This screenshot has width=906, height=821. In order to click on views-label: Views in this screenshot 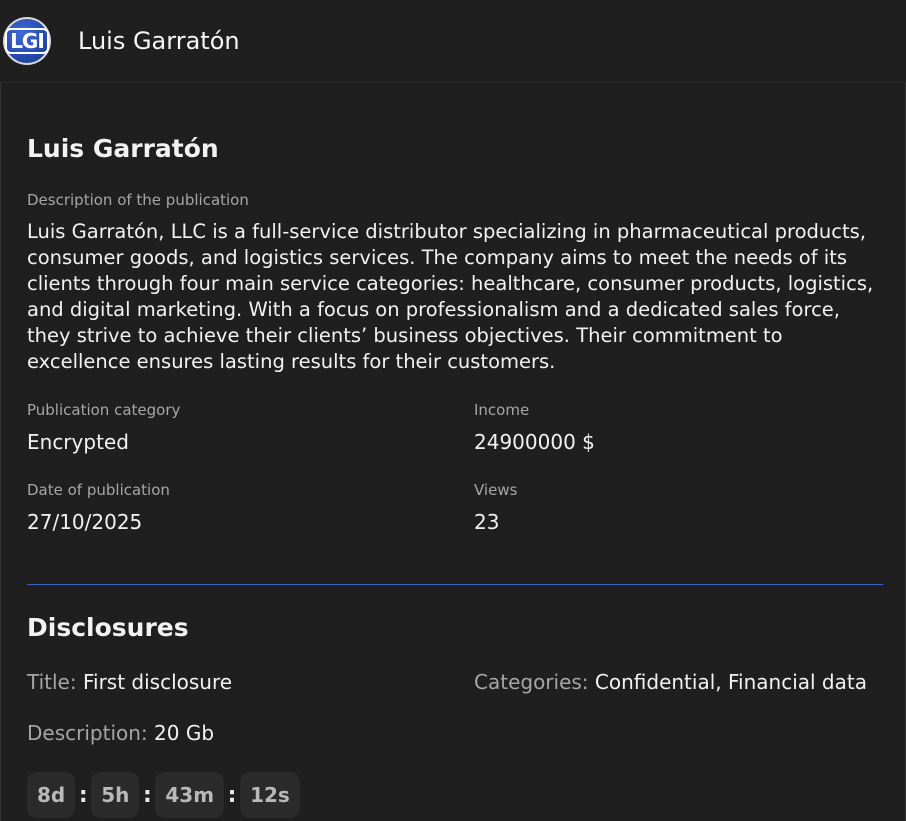, I will do `click(496, 490)`.